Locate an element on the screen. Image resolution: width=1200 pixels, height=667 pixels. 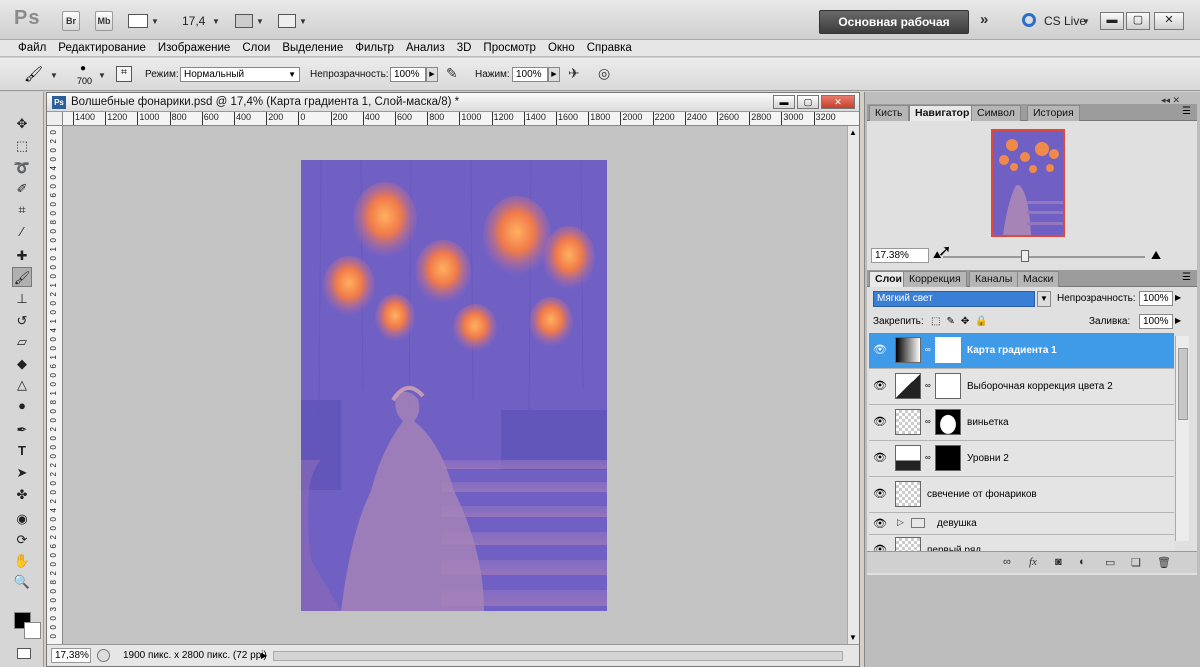
brush-panel-icon: ⌗ is located at coordinates (124, 74).